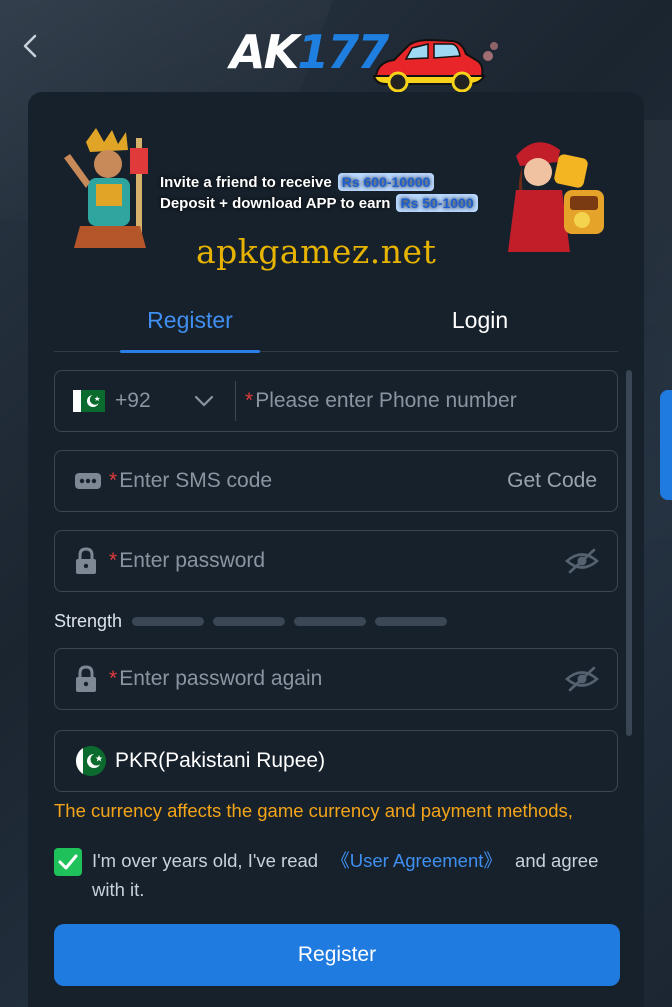  I want to click on agreement-prefix: I'm over years old, I've read, so click(205, 860).